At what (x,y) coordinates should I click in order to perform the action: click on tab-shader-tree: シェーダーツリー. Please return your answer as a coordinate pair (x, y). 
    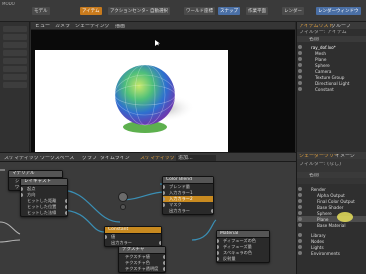
    Looking at the image, I should click on (319, 156).